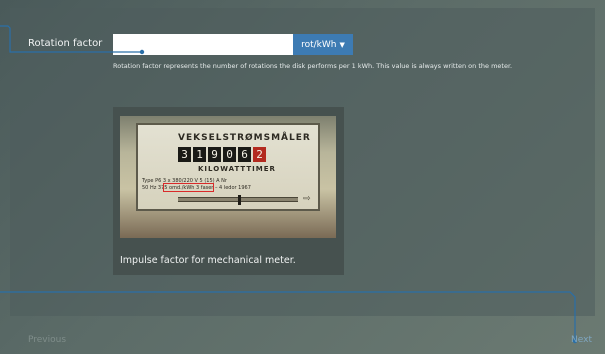 This screenshot has height=354, width=605. Describe the element at coordinates (259, 154) in the screenshot. I see `meter-digit: 2` at that location.